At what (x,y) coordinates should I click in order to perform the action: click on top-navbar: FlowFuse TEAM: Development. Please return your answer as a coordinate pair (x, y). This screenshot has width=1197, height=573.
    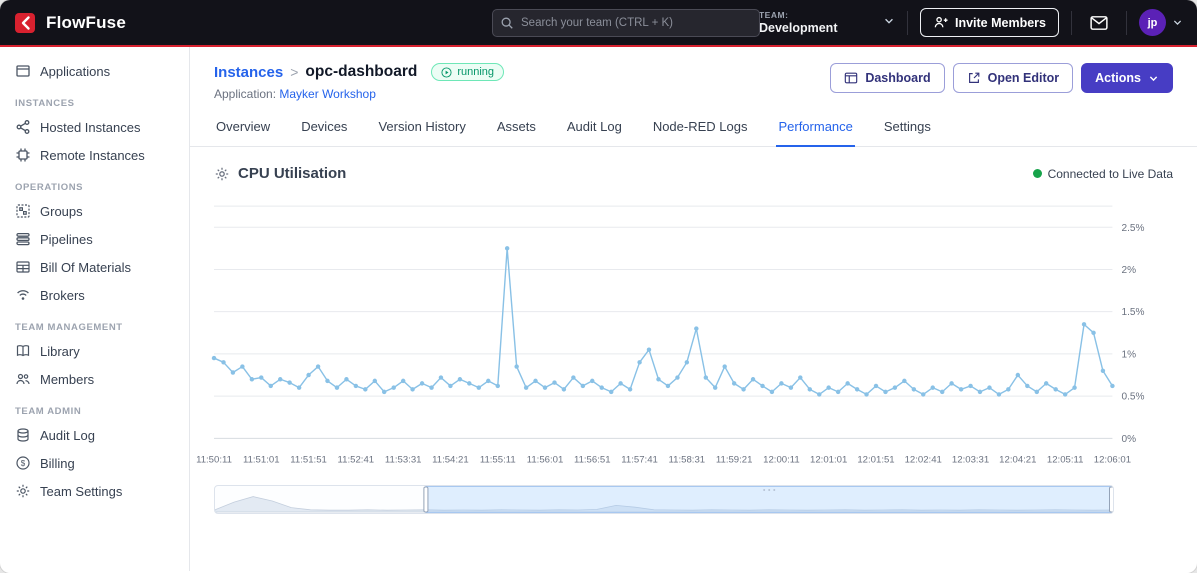
    Looking at the image, I should click on (598, 23).